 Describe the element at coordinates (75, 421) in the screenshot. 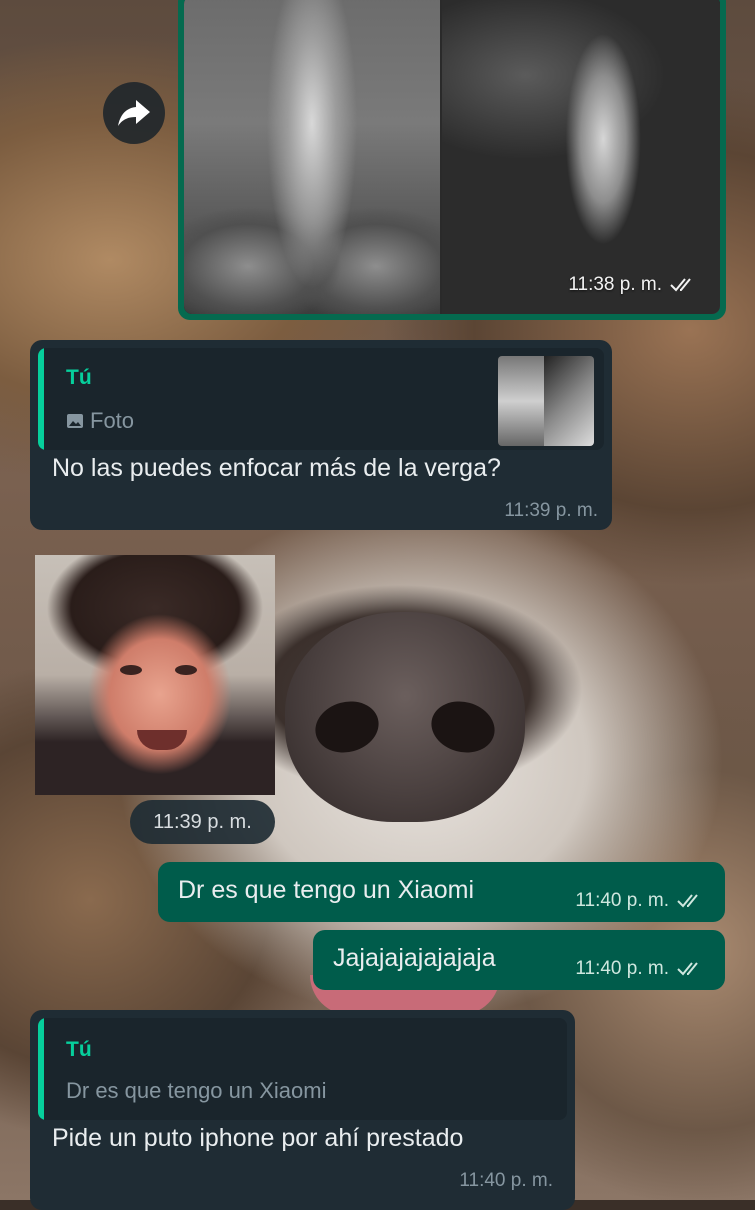

I see `photo-icon` at that location.